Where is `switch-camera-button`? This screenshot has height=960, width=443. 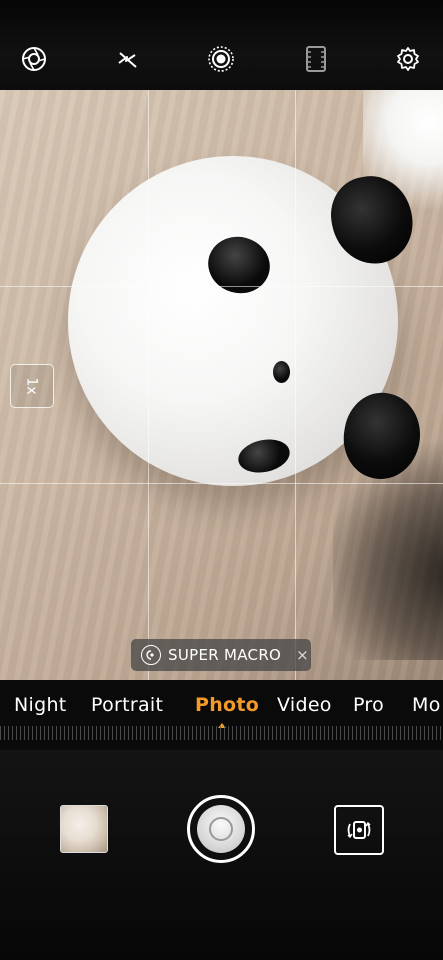
switch-camera-button is located at coordinates (359, 830).